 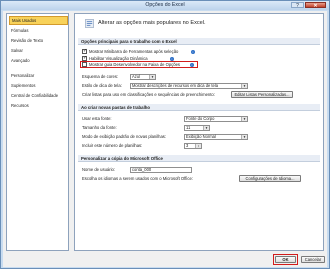 What do you see at coordinates (193, 145) in the screenshot?
I see `sheet-count-spinner: 3 ↕` at bounding box center [193, 145].